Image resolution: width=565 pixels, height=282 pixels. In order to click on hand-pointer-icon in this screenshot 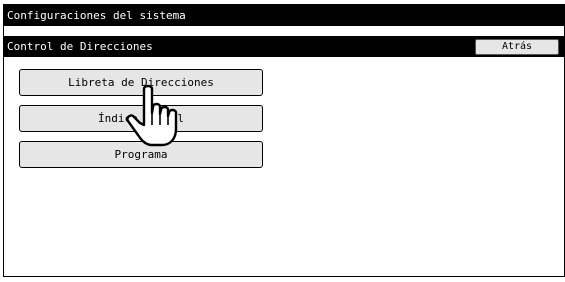, I will do `click(152, 115)`.